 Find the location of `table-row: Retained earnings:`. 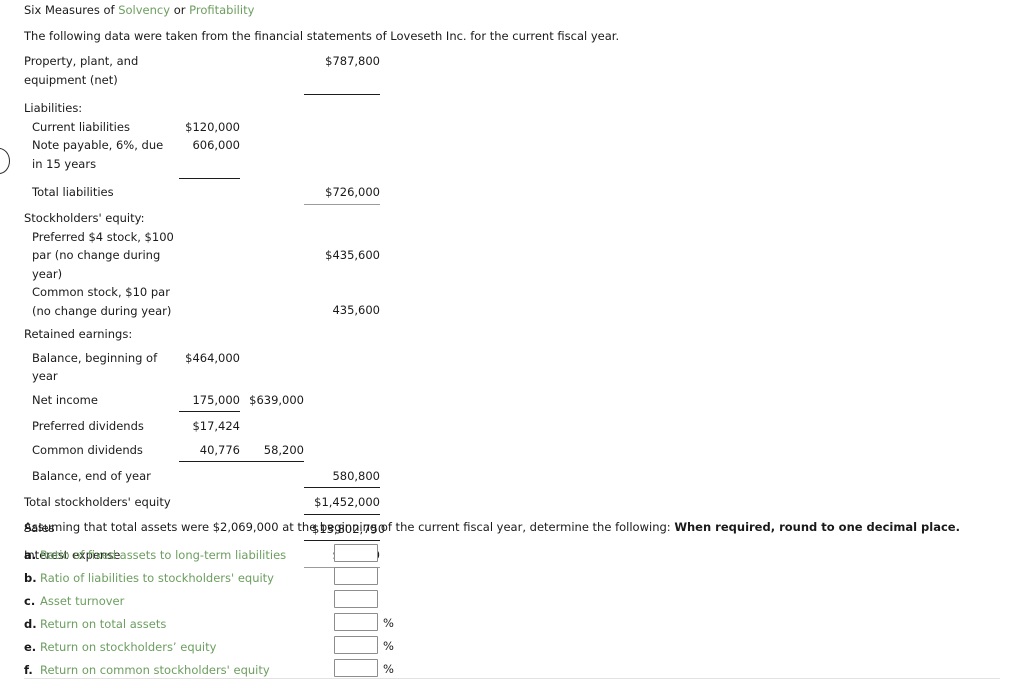

table-row: Retained earnings: is located at coordinates (202, 332).